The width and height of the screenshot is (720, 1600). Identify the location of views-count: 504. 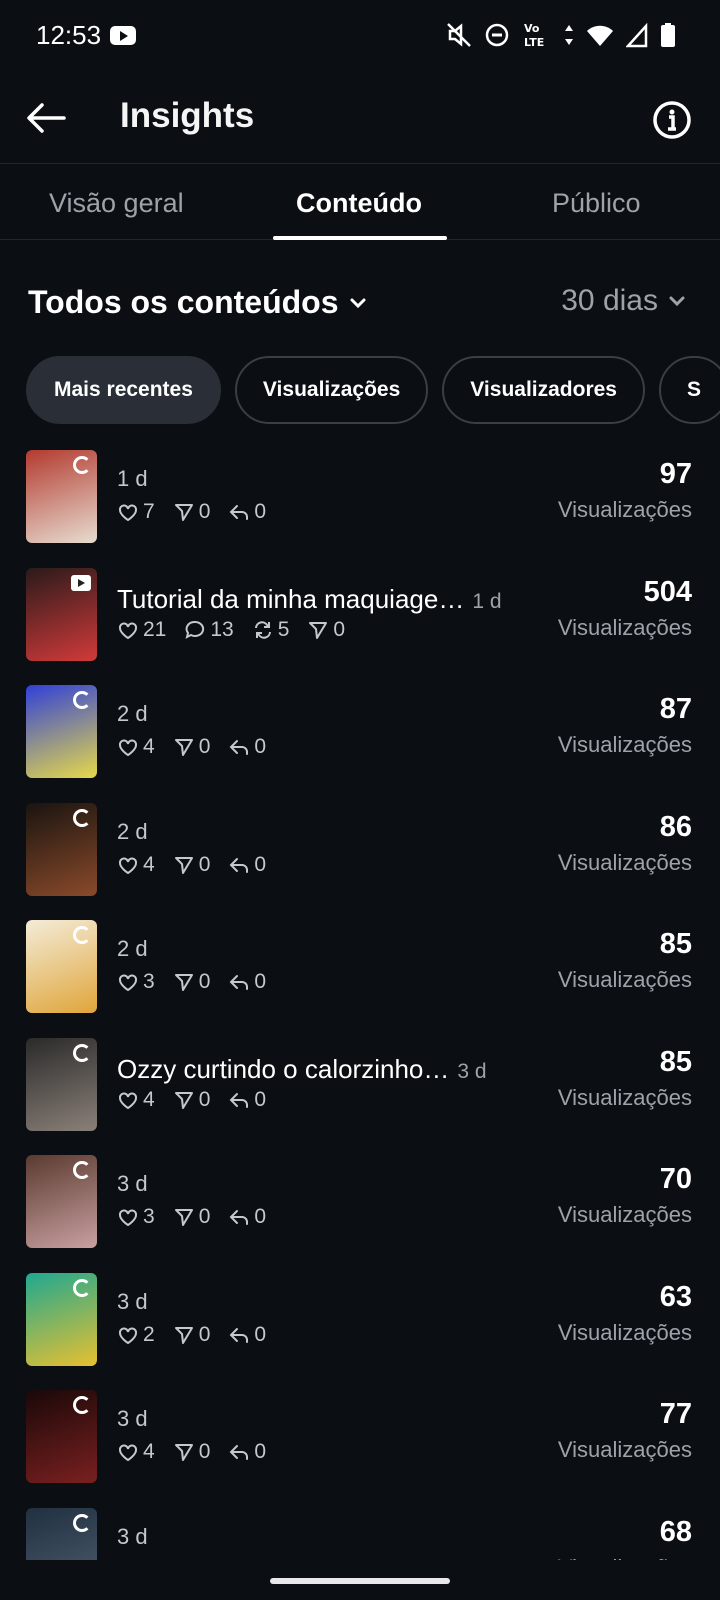
(667, 591).